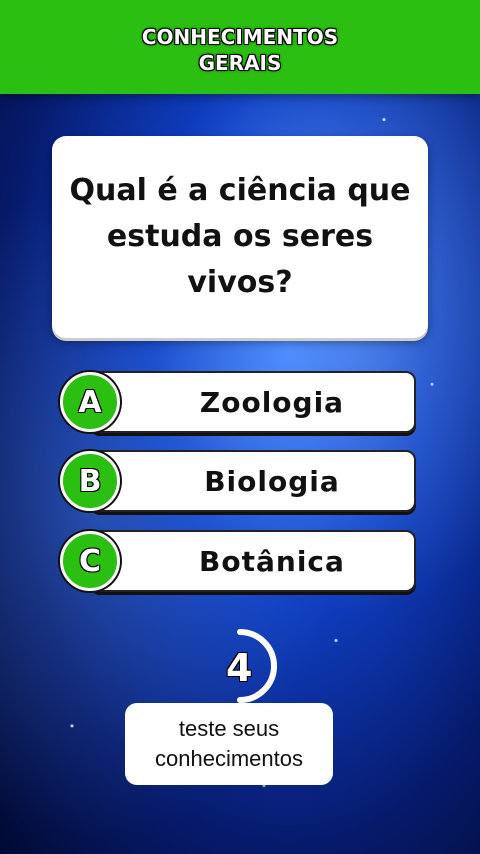 Image resolution: width=480 pixels, height=854 pixels. Describe the element at coordinates (229, 728) in the screenshot. I see `footer-line-1: teste seus` at that location.